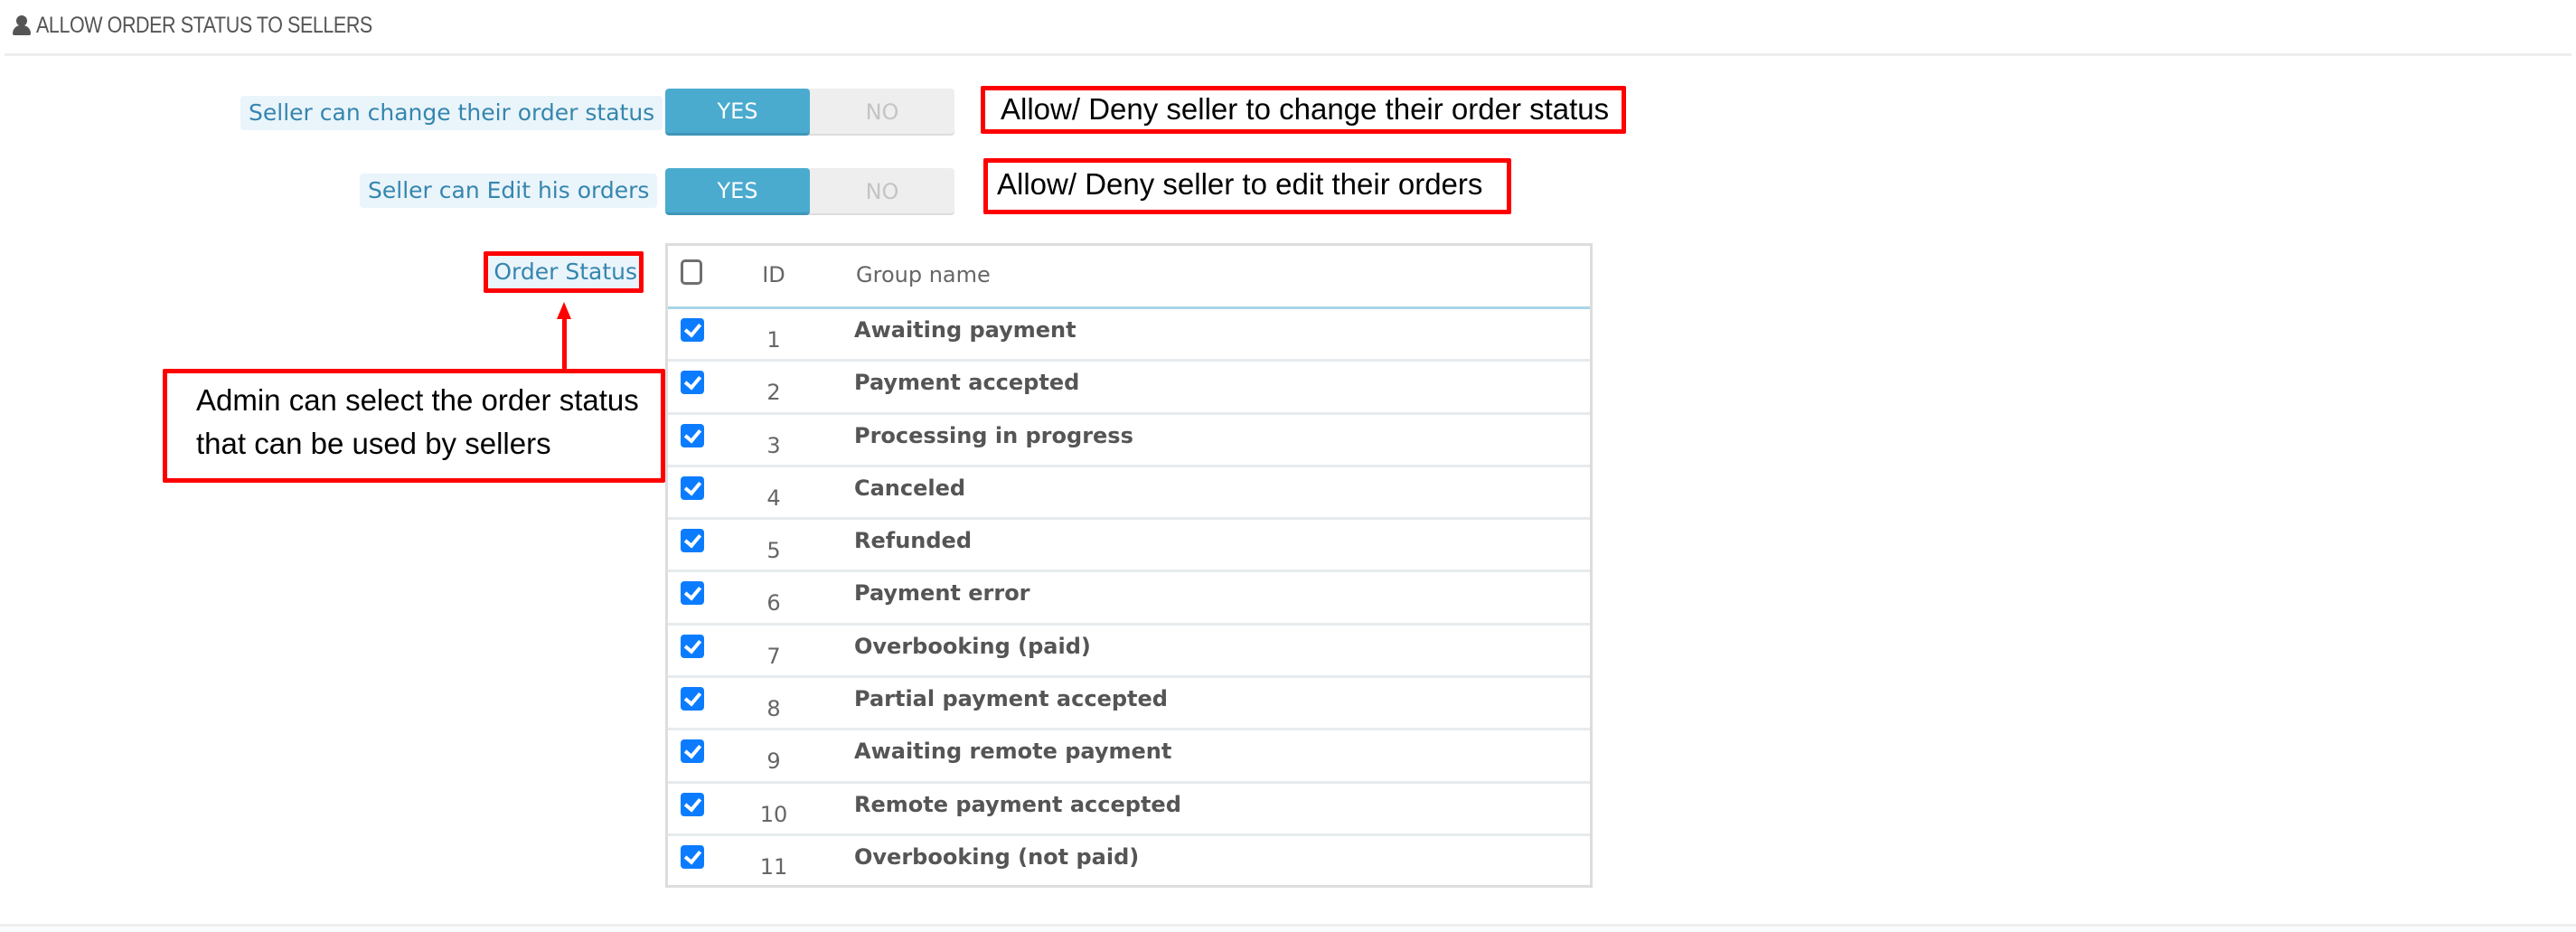 The image size is (2576, 932). I want to click on row-group-name: Payment accepted, so click(967, 383).